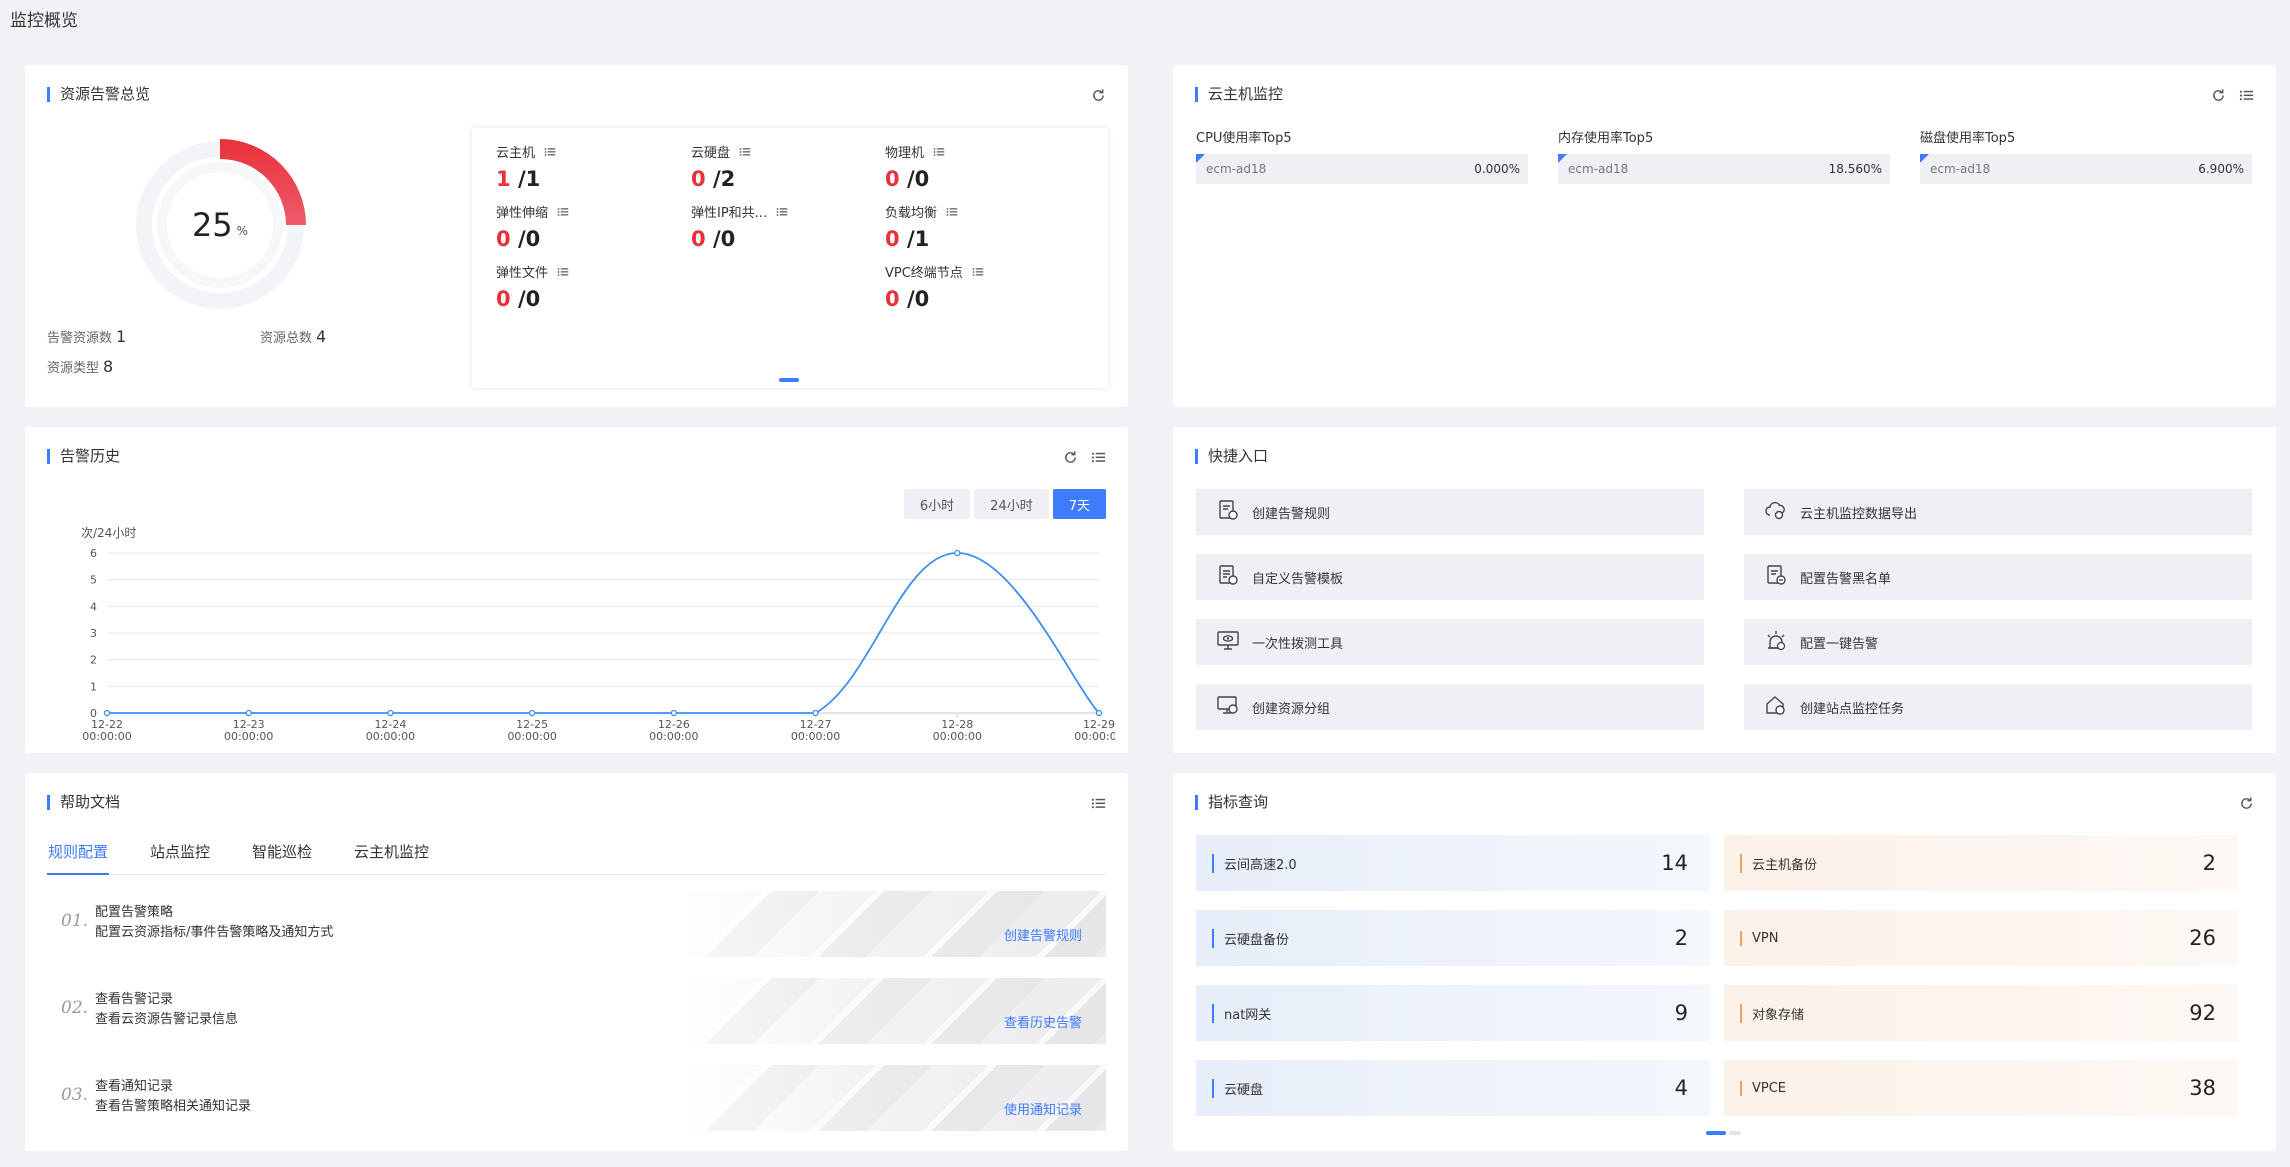 This screenshot has width=2290, height=1167. I want to click on metric-item: 对象存储 92, so click(1981, 1013).